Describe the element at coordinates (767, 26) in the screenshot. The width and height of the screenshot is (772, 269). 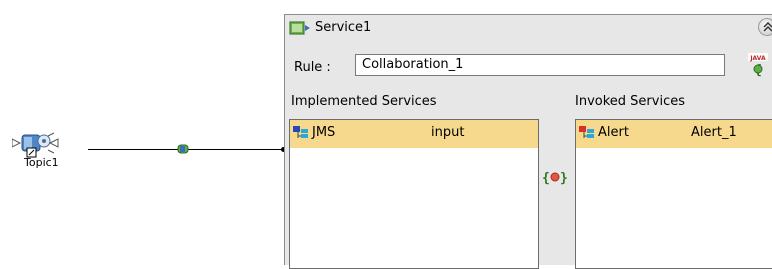
I see `collapse-up-icon` at that location.